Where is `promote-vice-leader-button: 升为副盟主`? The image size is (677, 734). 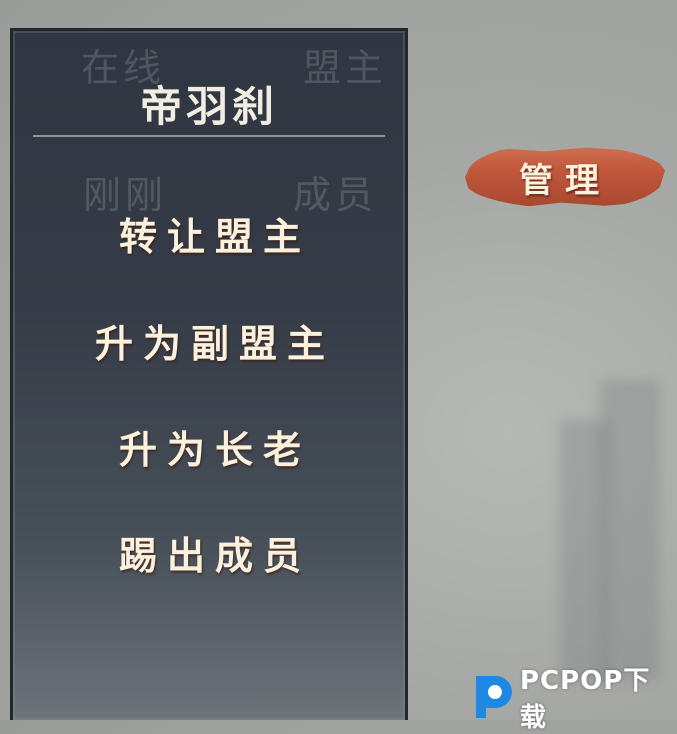
promote-vice-leader-button: 升为副盟主 is located at coordinates (215, 340).